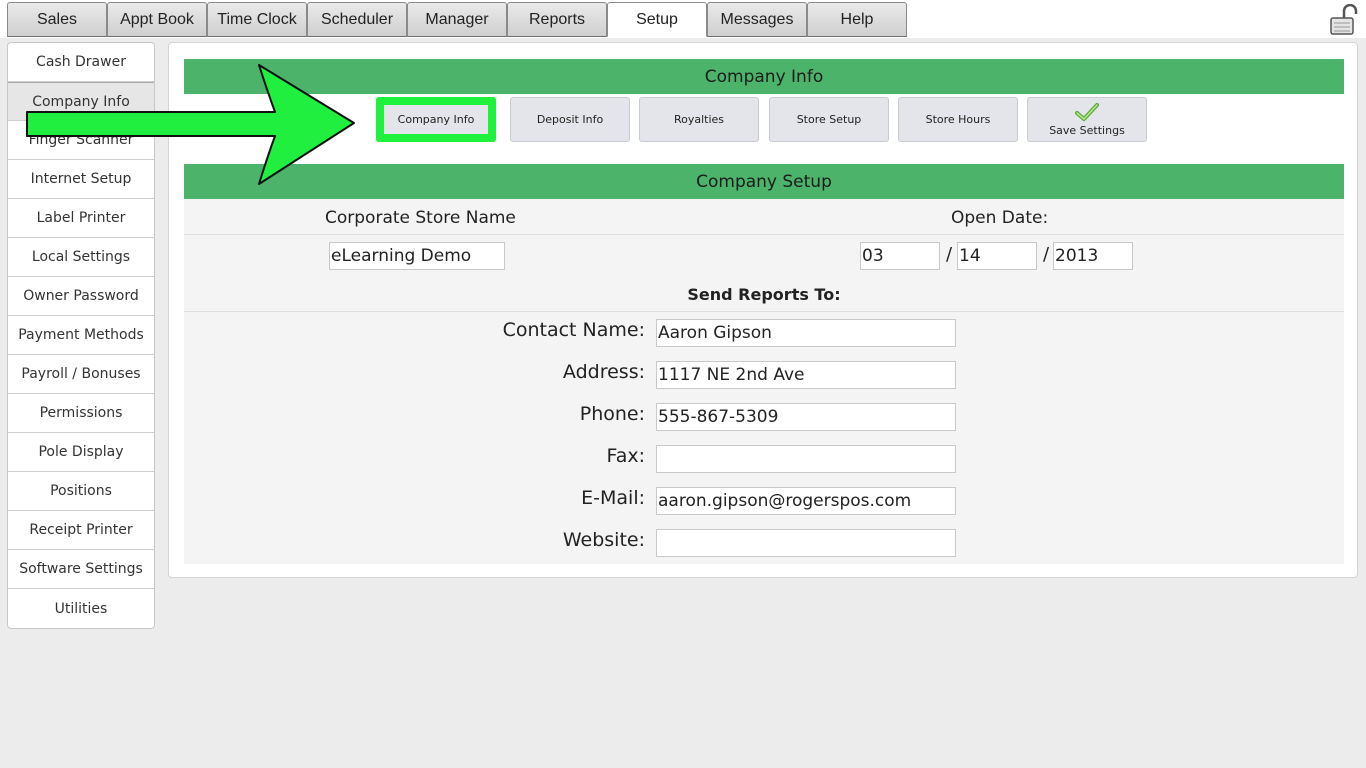 This screenshot has height=768, width=1366. What do you see at coordinates (1344, 20) in the screenshot?
I see `padlock-icon` at bounding box center [1344, 20].